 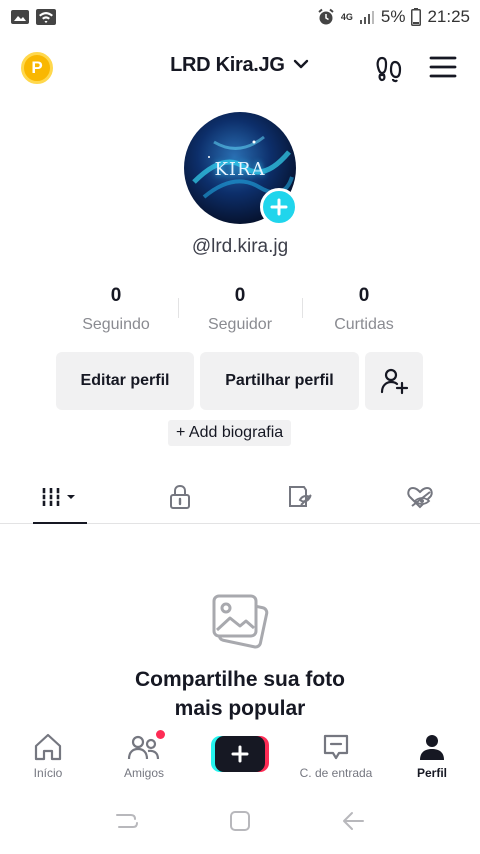 I want to click on nav-label: Amigos, so click(x=143, y=773).